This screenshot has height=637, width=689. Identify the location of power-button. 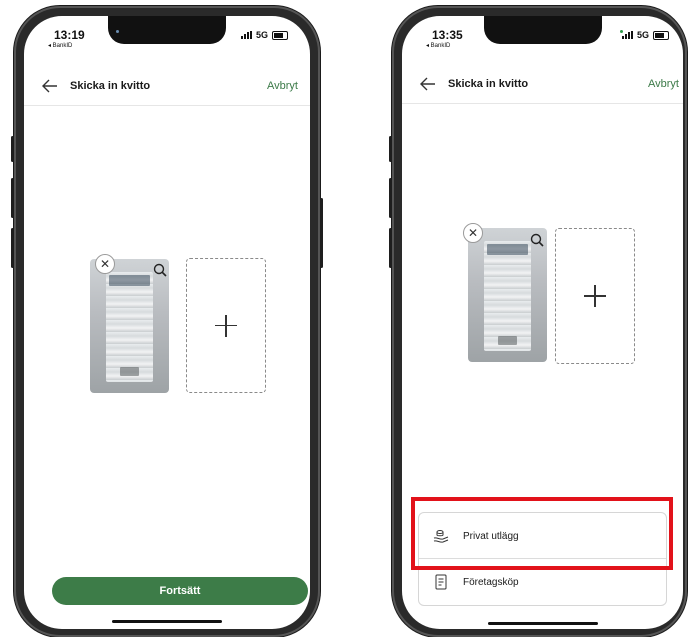
(321, 233).